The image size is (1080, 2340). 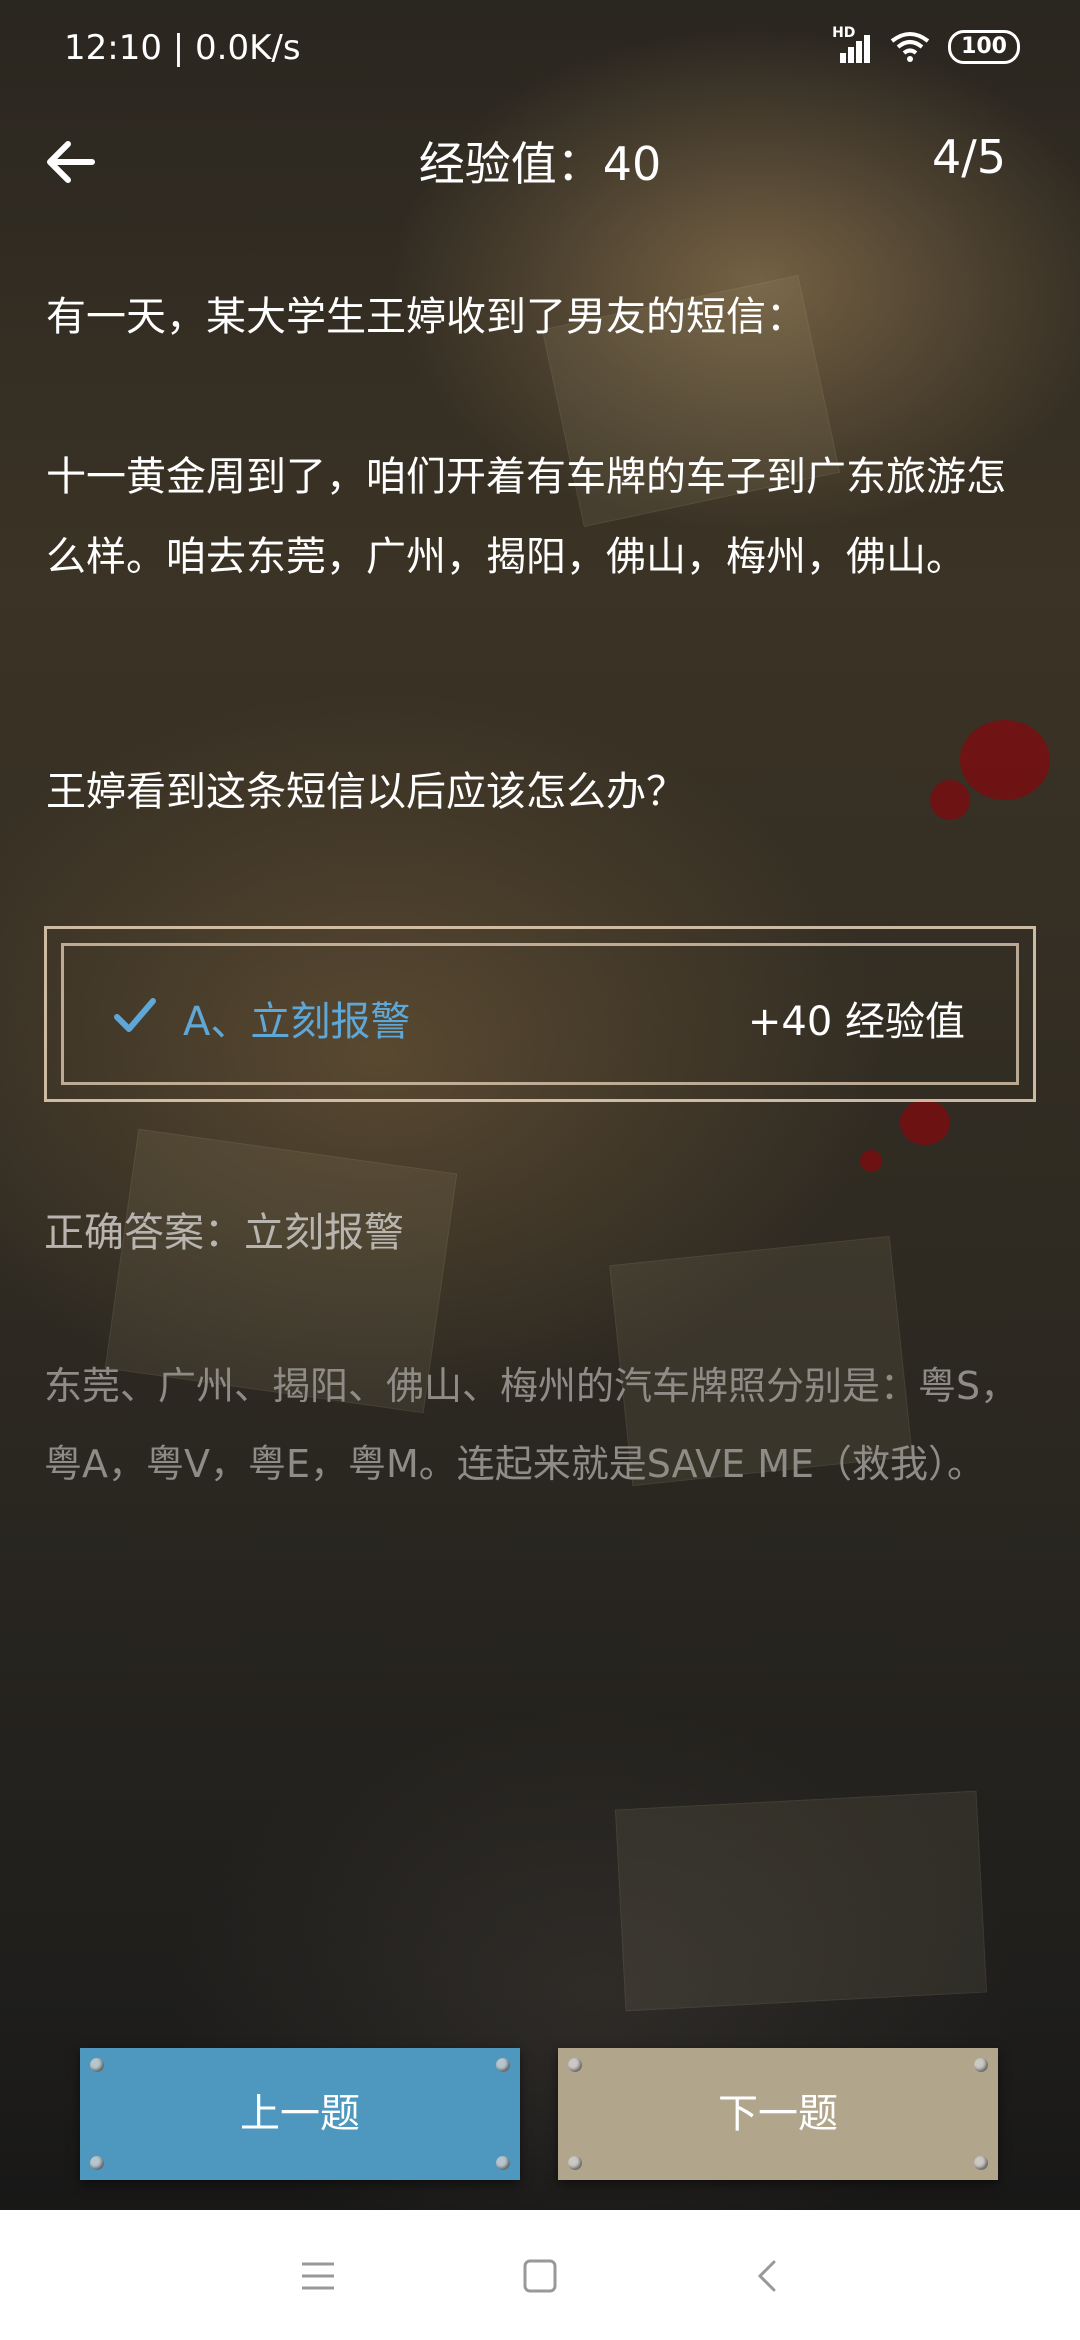 What do you see at coordinates (768, 2276) in the screenshot?
I see `back-chevron-icon` at bounding box center [768, 2276].